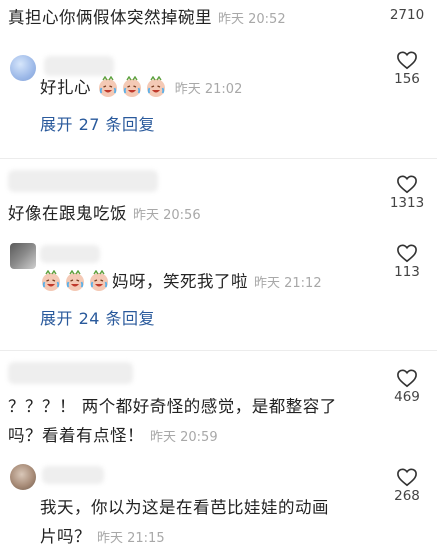 The height and width of the screenshot is (555, 437). I want to click on comment-2-text: 好扎心, so click(65, 87).